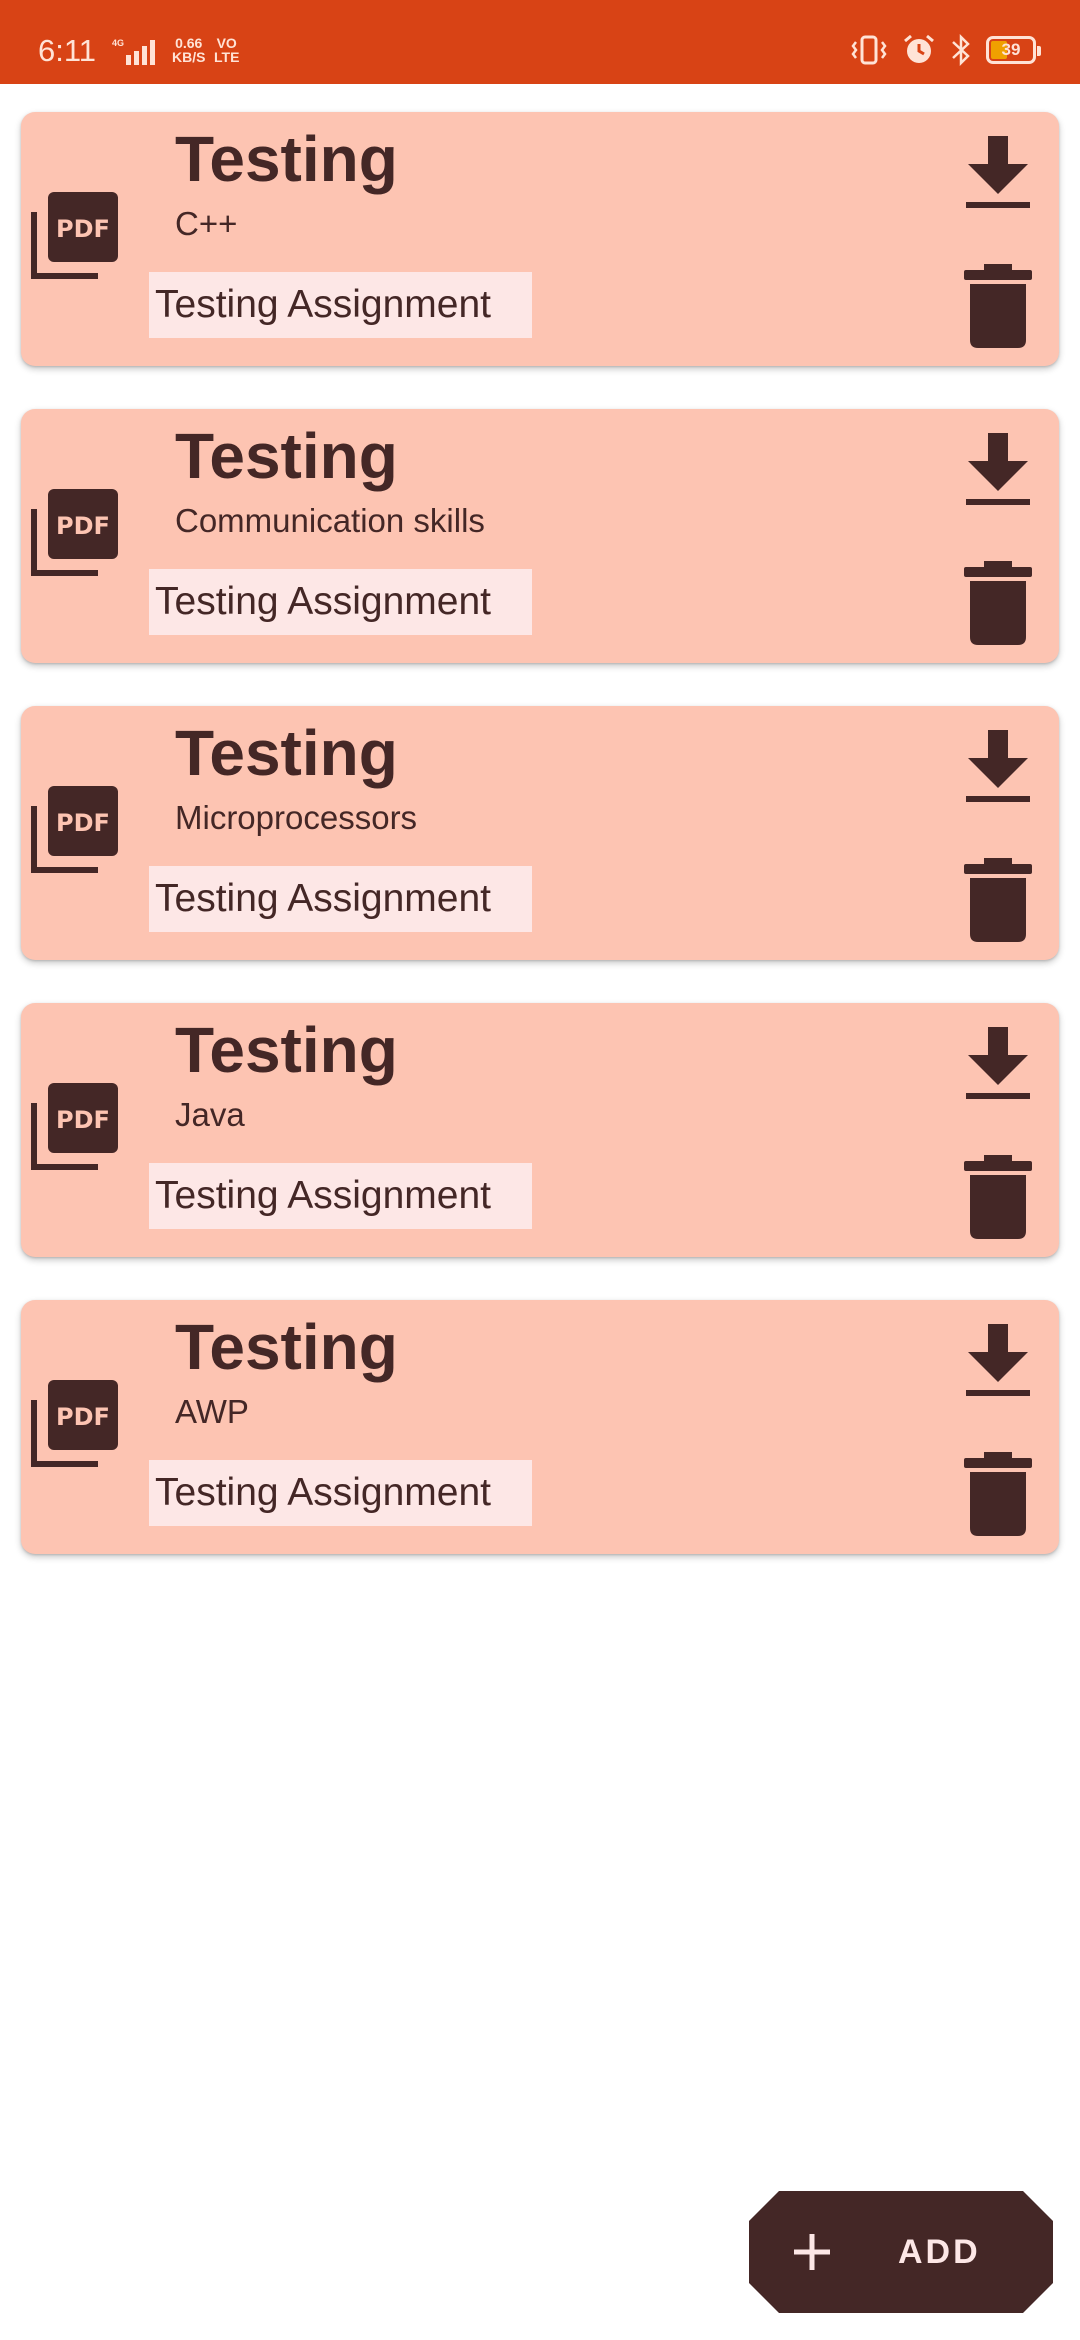  Describe the element at coordinates (206, 223) in the screenshot. I see `assignment-subject: C++` at that location.